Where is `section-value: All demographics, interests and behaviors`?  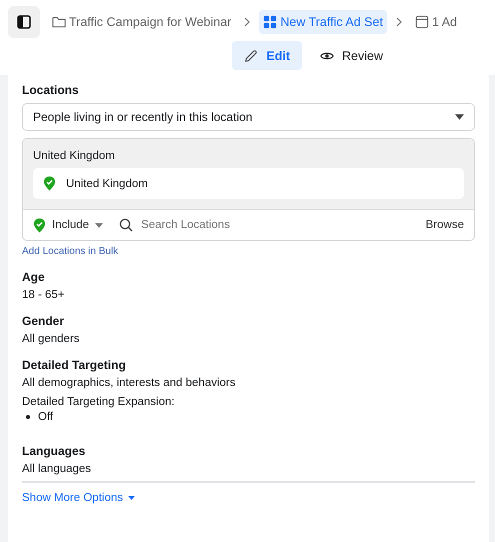 section-value: All demographics, interests and behaviors is located at coordinates (129, 383).